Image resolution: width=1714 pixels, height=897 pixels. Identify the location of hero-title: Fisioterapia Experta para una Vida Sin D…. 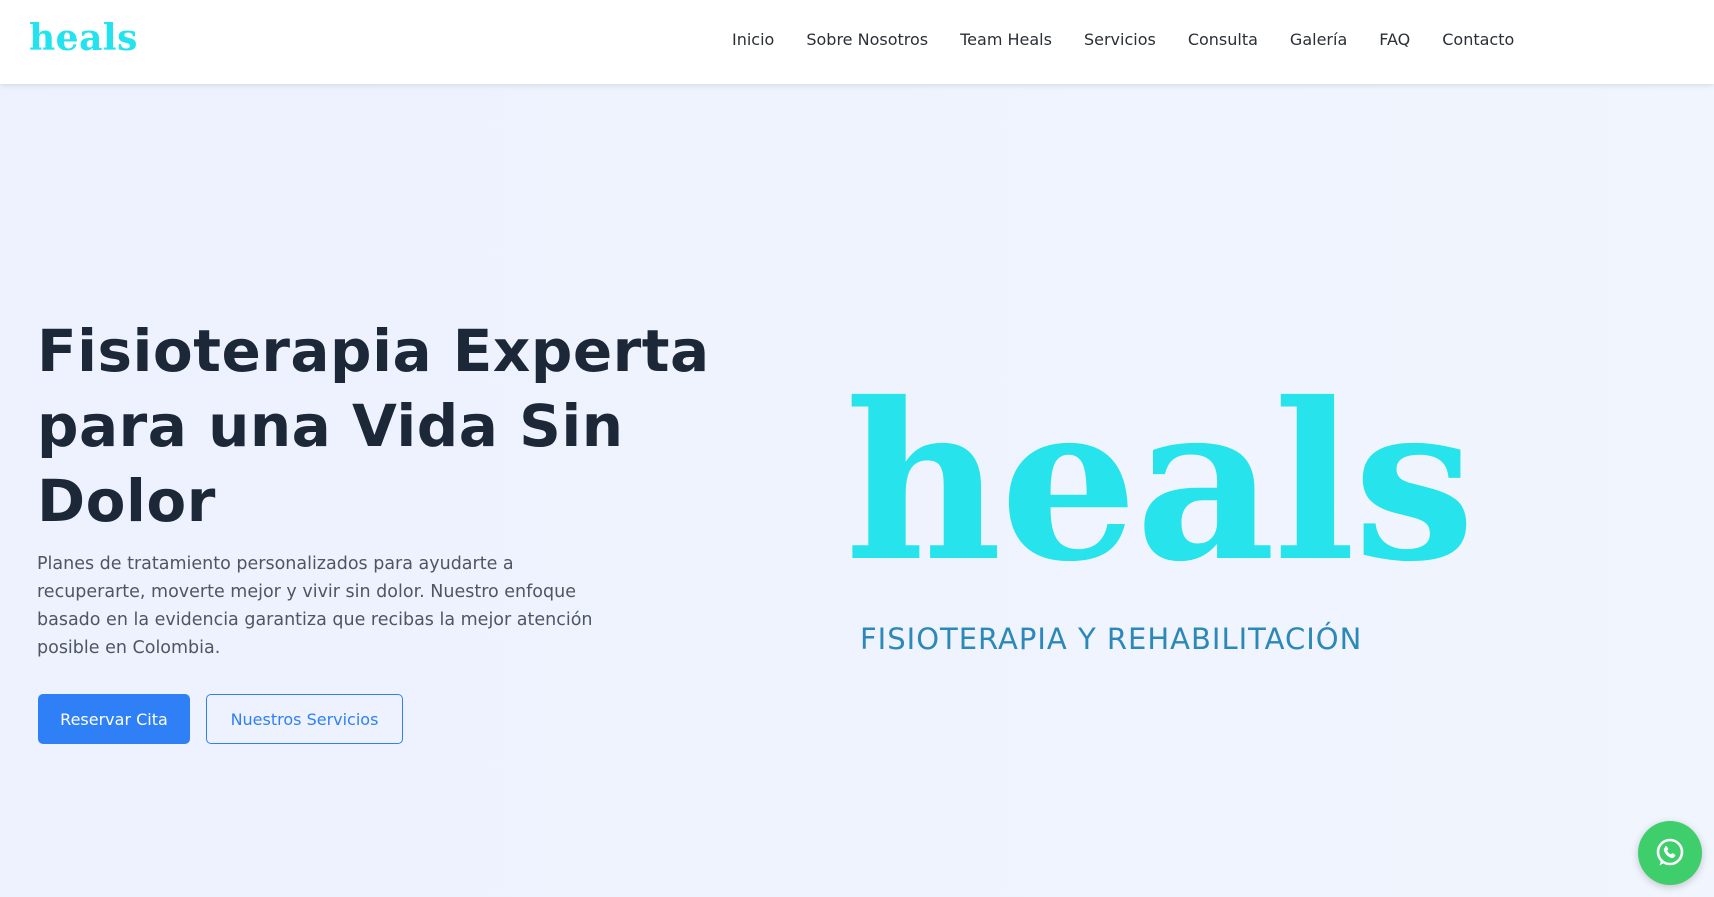
(373, 426).